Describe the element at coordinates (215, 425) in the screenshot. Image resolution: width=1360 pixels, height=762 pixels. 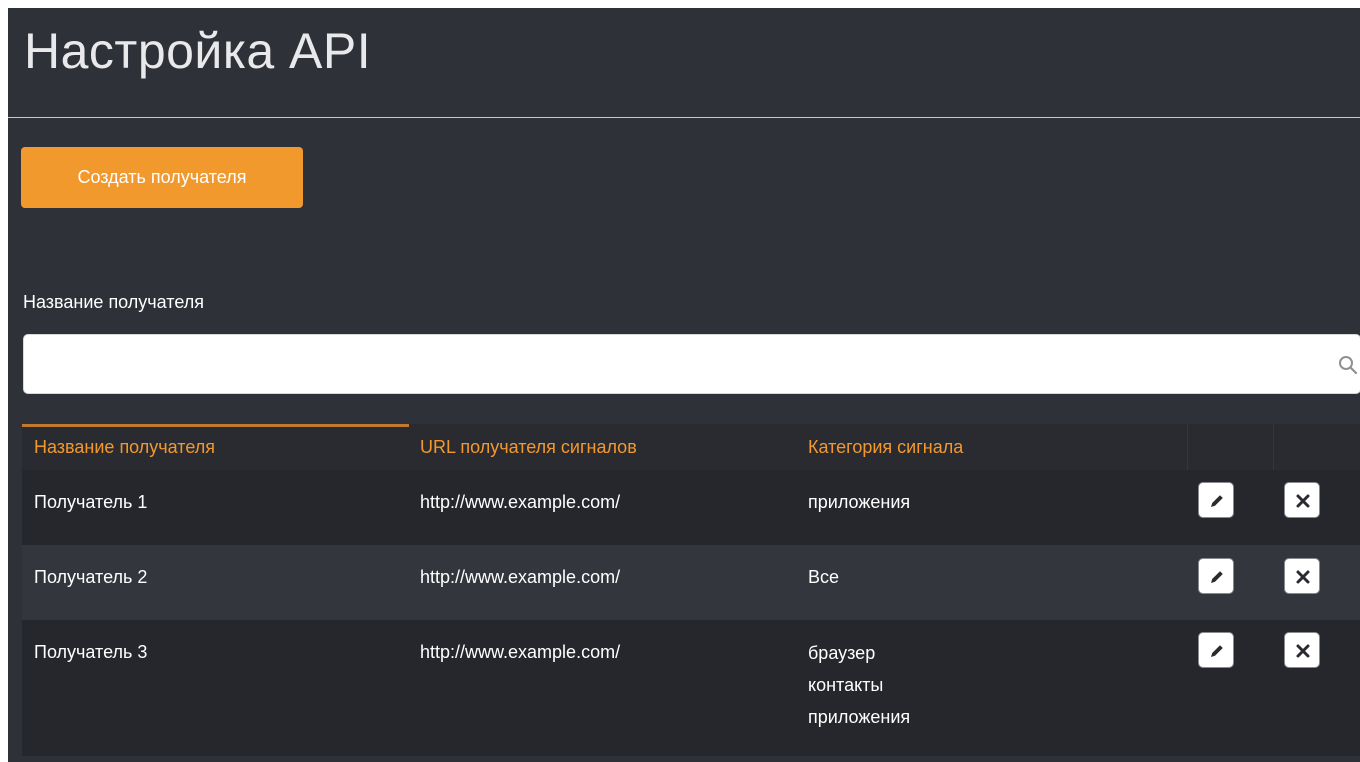
I see `sort-indicator` at that location.